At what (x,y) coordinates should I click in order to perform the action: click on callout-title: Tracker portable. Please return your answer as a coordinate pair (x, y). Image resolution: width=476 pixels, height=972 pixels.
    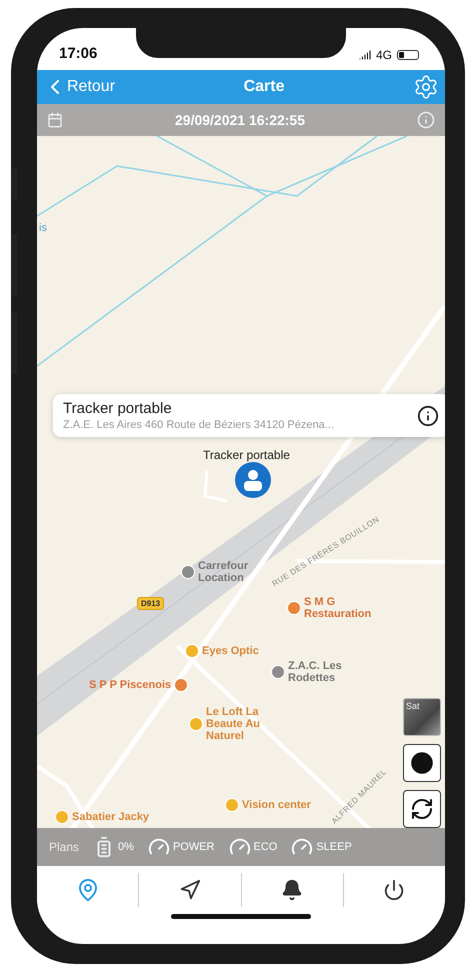
    Looking at the image, I should click on (118, 408).